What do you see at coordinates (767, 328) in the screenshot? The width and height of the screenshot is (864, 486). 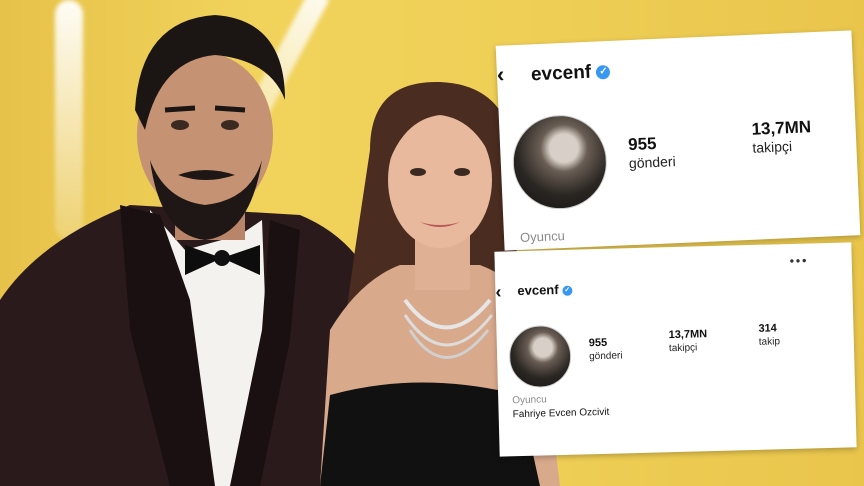 I see `following-count: 314` at bounding box center [767, 328].